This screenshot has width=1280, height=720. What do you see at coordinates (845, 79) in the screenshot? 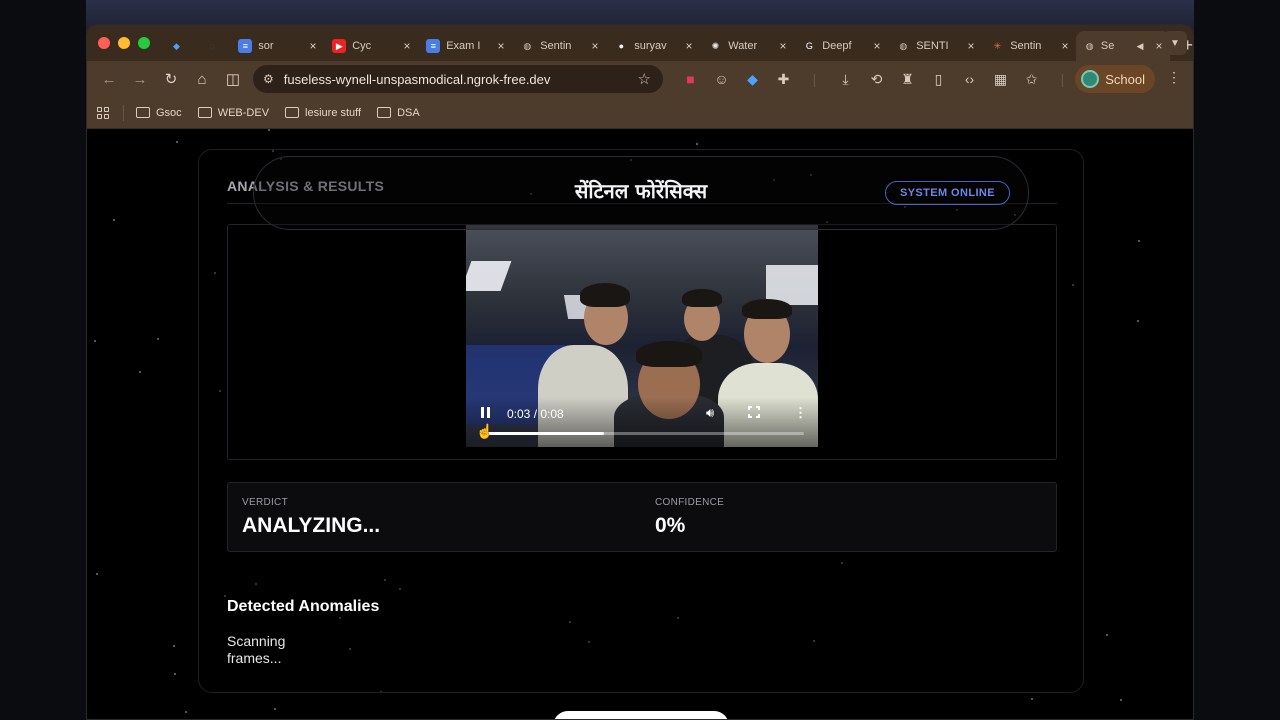
I see `download-icon: ⤓` at bounding box center [845, 79].